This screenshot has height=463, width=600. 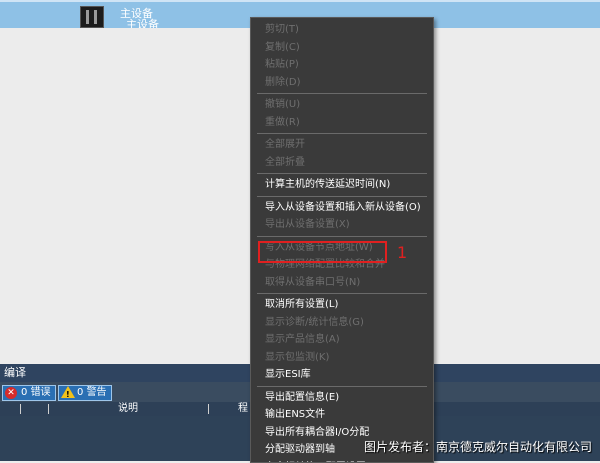 I want to click on warnings-filter-button: ! 0 警告, so click(x=85, y=393).